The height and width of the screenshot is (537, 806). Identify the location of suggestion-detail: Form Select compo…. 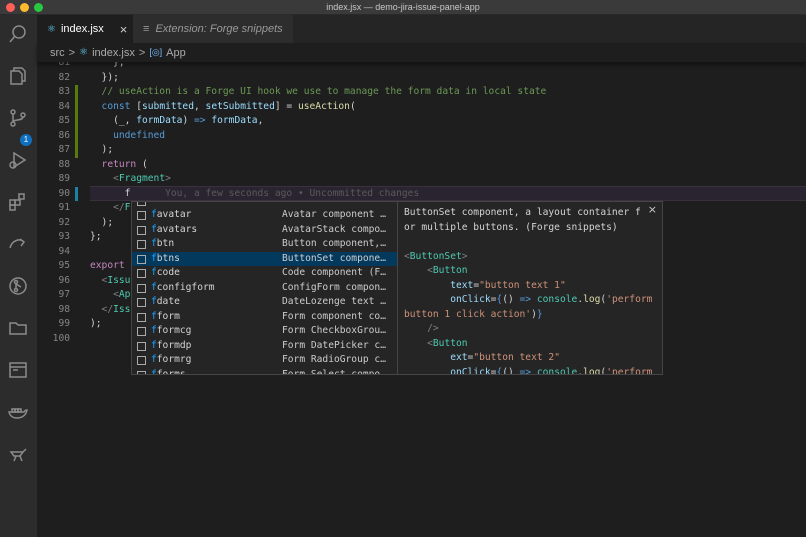
(334, 371).